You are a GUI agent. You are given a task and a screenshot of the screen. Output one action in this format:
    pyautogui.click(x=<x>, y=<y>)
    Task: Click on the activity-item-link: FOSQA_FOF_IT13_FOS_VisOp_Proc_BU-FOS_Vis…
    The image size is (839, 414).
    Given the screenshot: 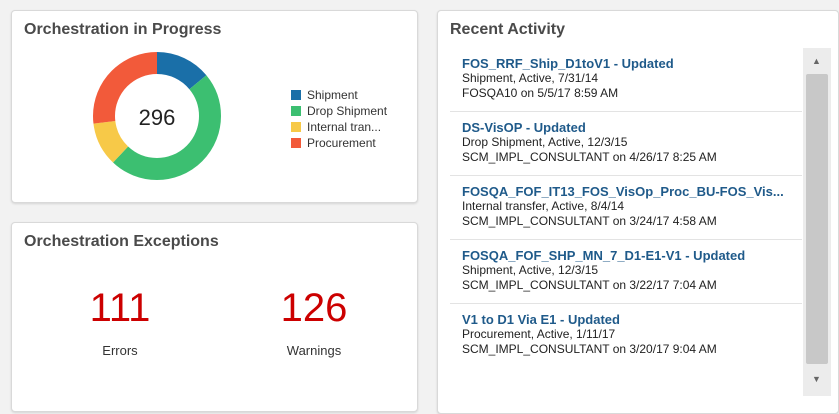 What is the action you would take?
    pyautogui.click(x=630, y=191)
    